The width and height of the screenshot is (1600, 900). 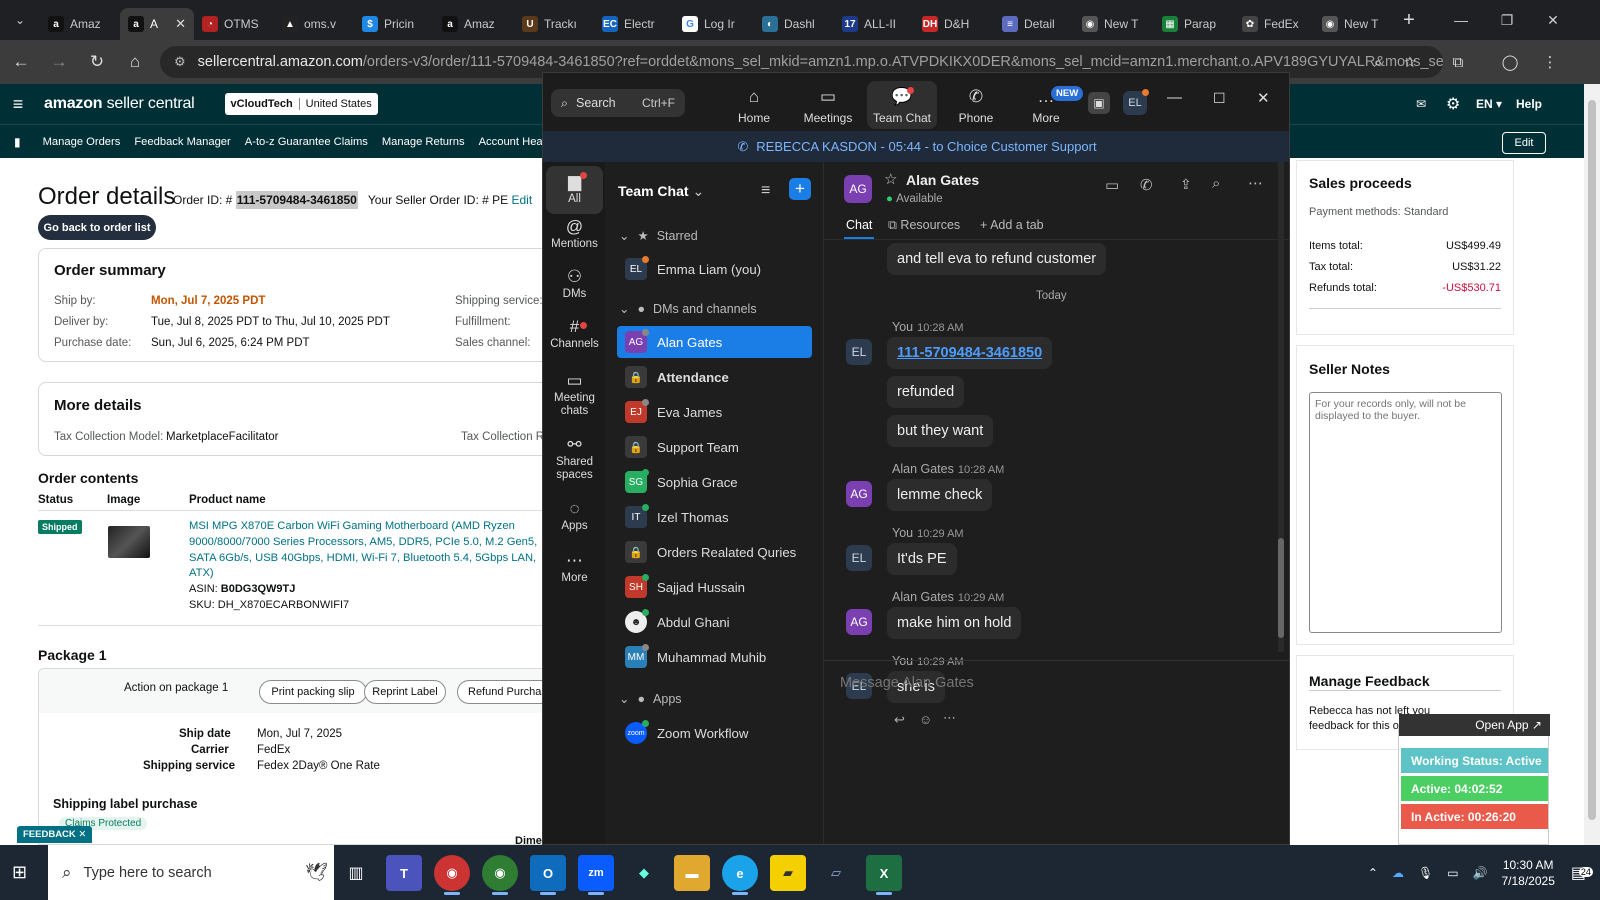 I want to click on add-tab-button: + Add a tab, so click(x=1012, y=225).